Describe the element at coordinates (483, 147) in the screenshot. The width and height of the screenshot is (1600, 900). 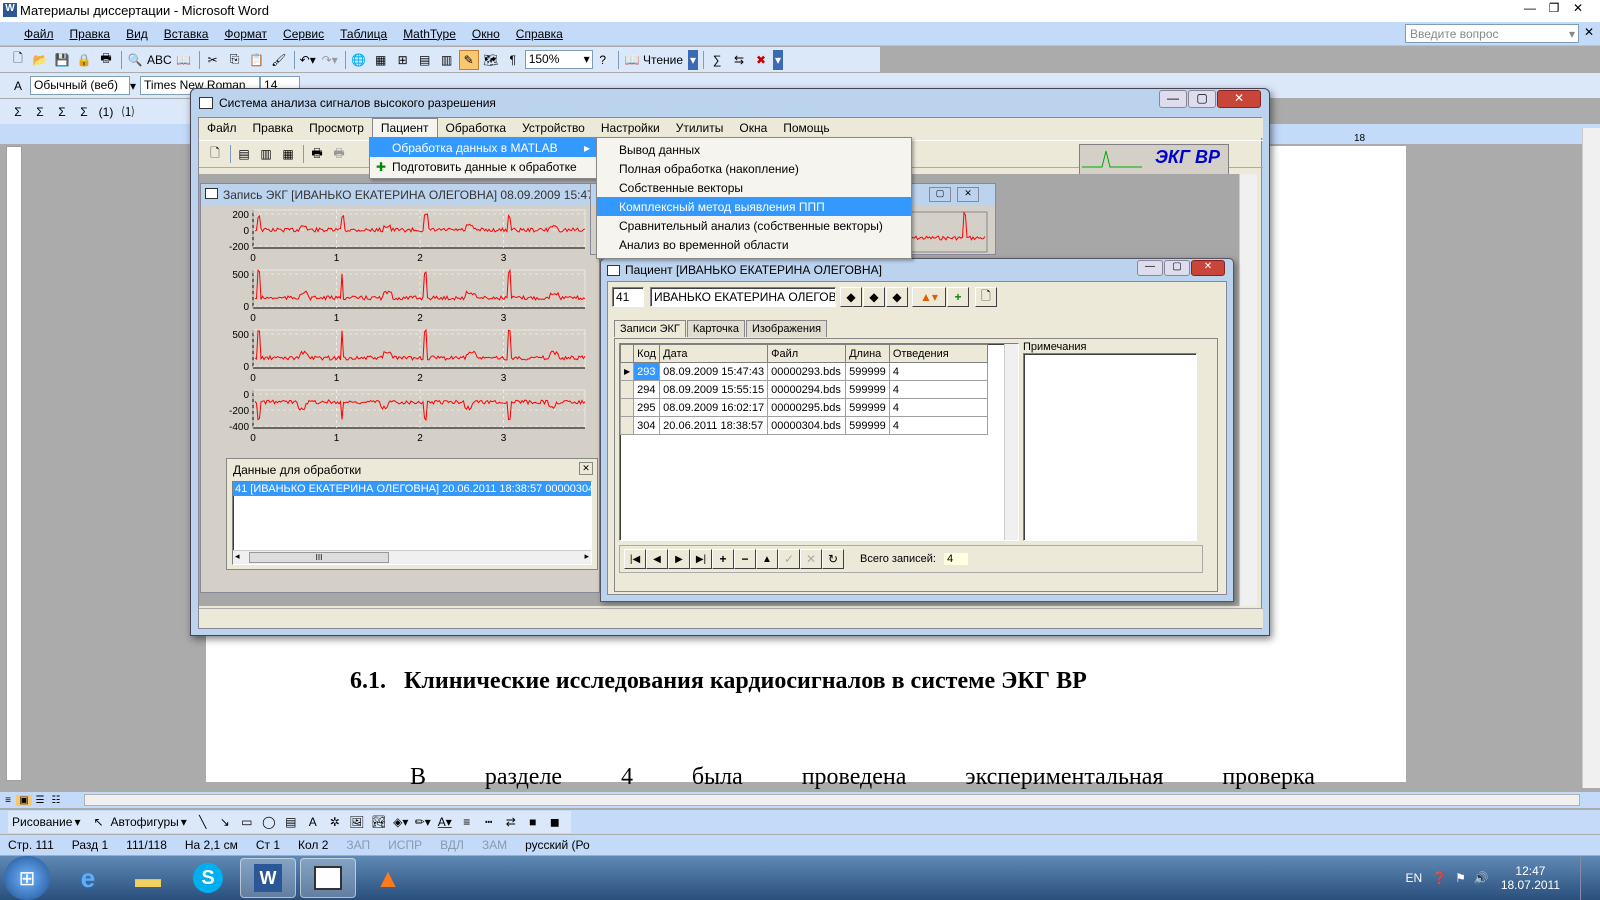
I see `submenu-item: Обработка данных в MATLAB ▸` at that location.